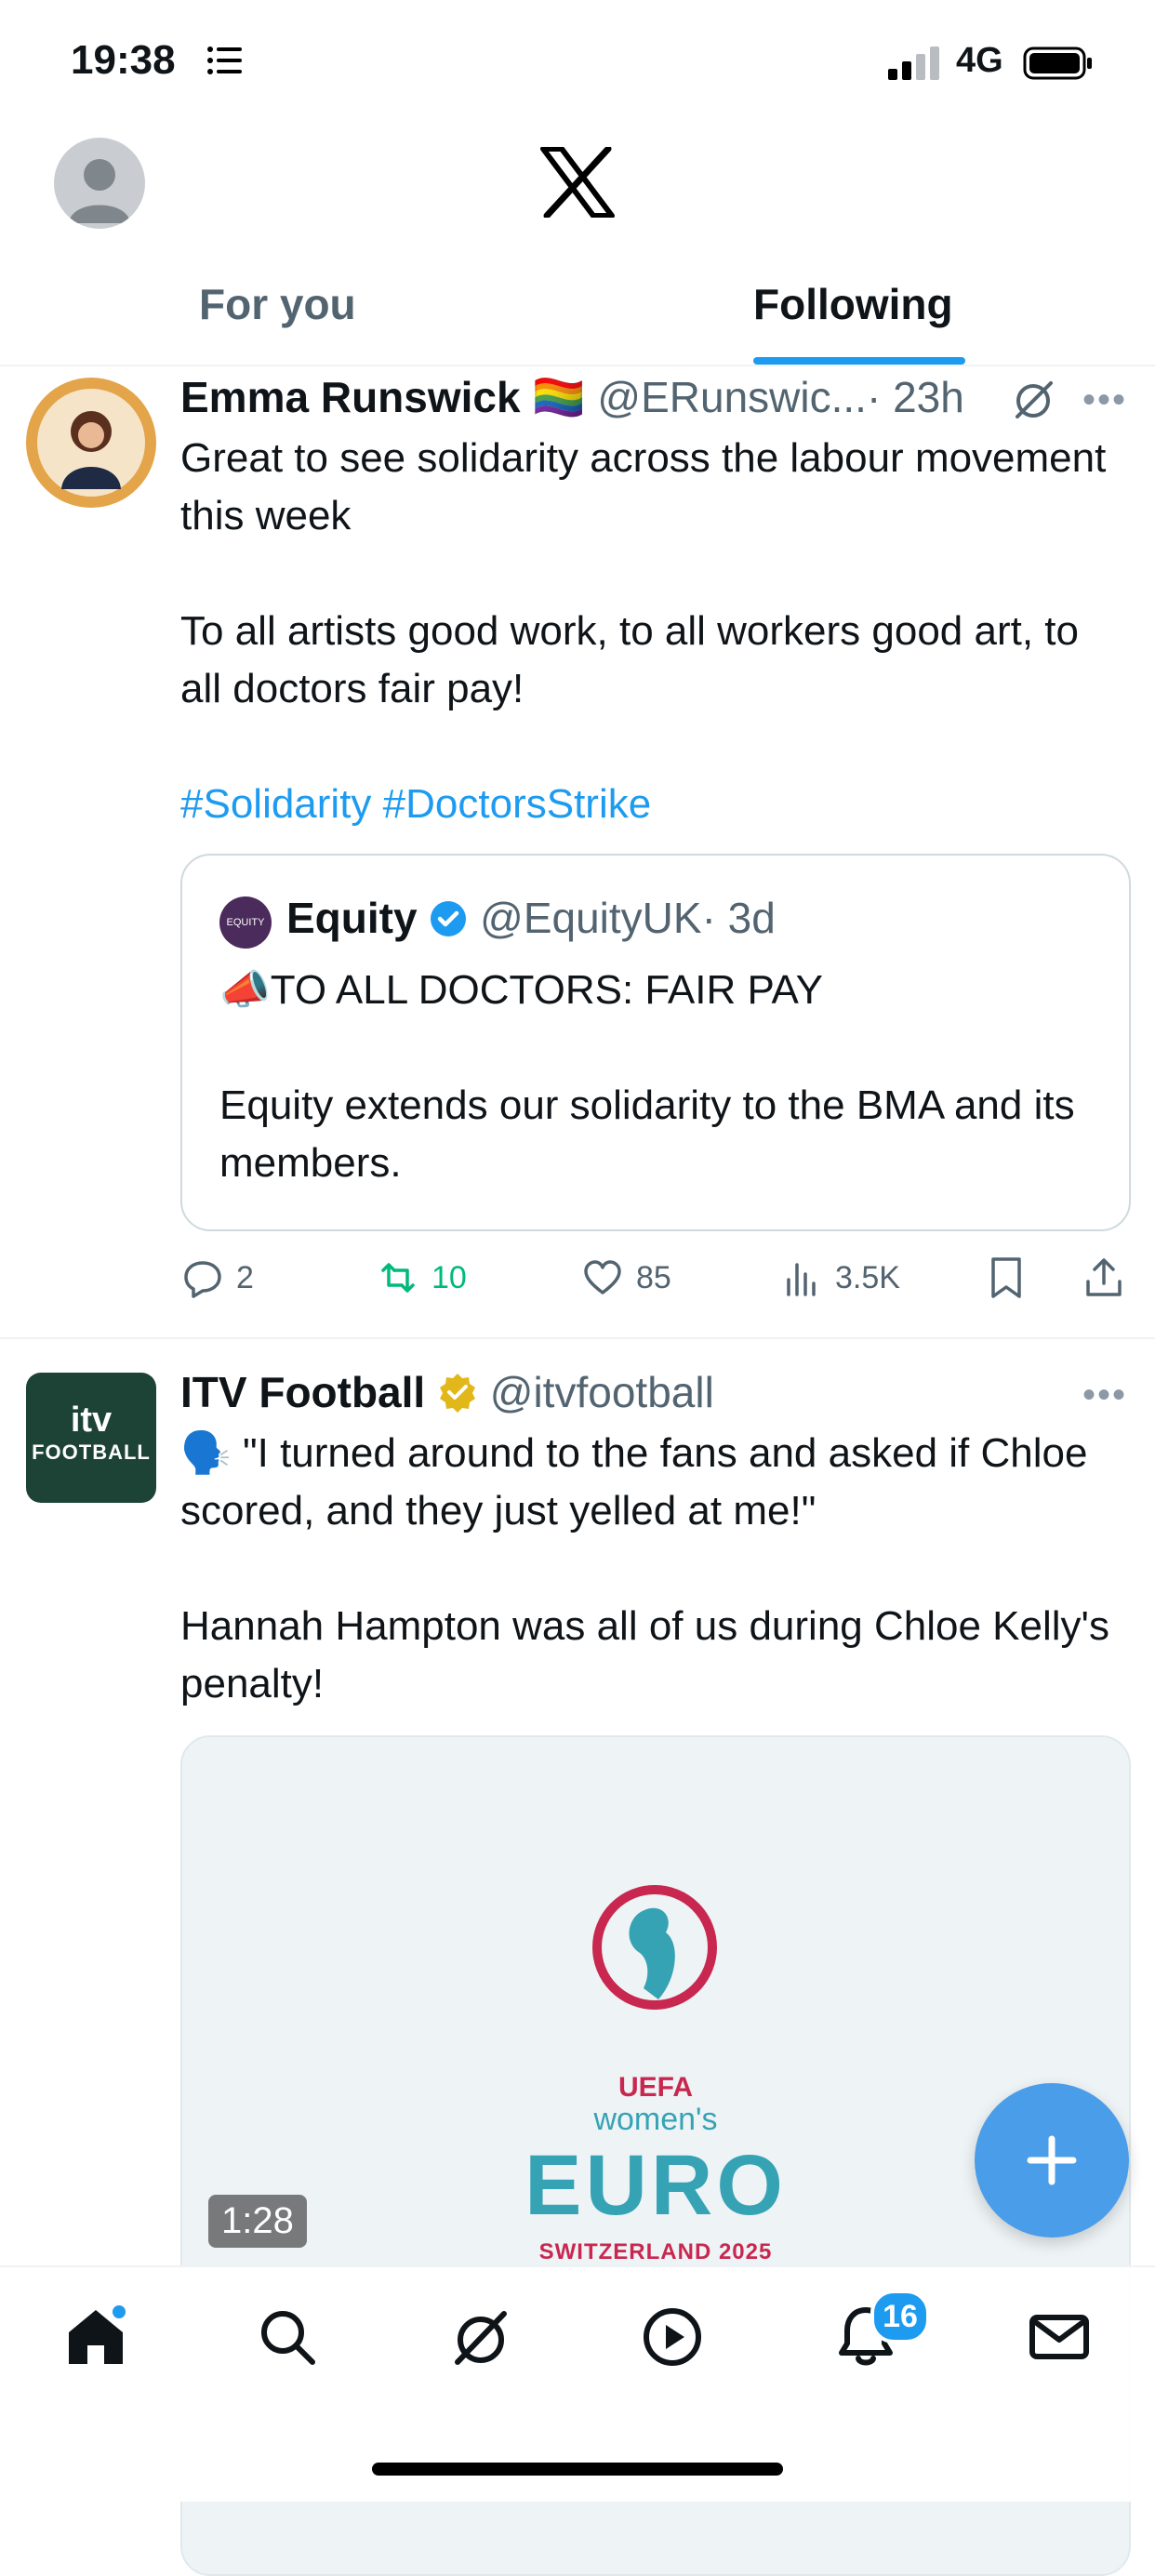 This screenshot has height=2576, width=1155. Describe the element at coordinates (1006, 1277) in the screenshot. I see `bookmark-icon` at that location.